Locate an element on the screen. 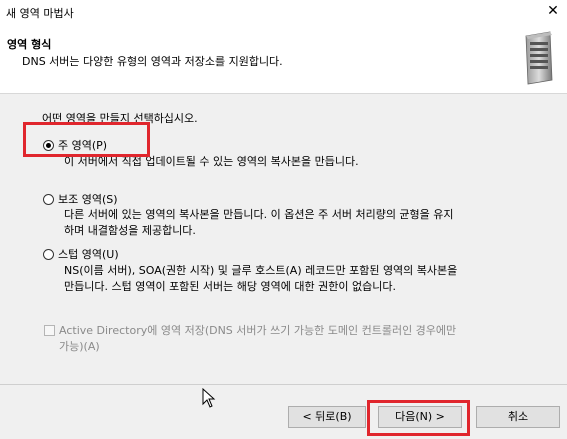  cancel-button: 취소 is located at coordinates (518, 417).